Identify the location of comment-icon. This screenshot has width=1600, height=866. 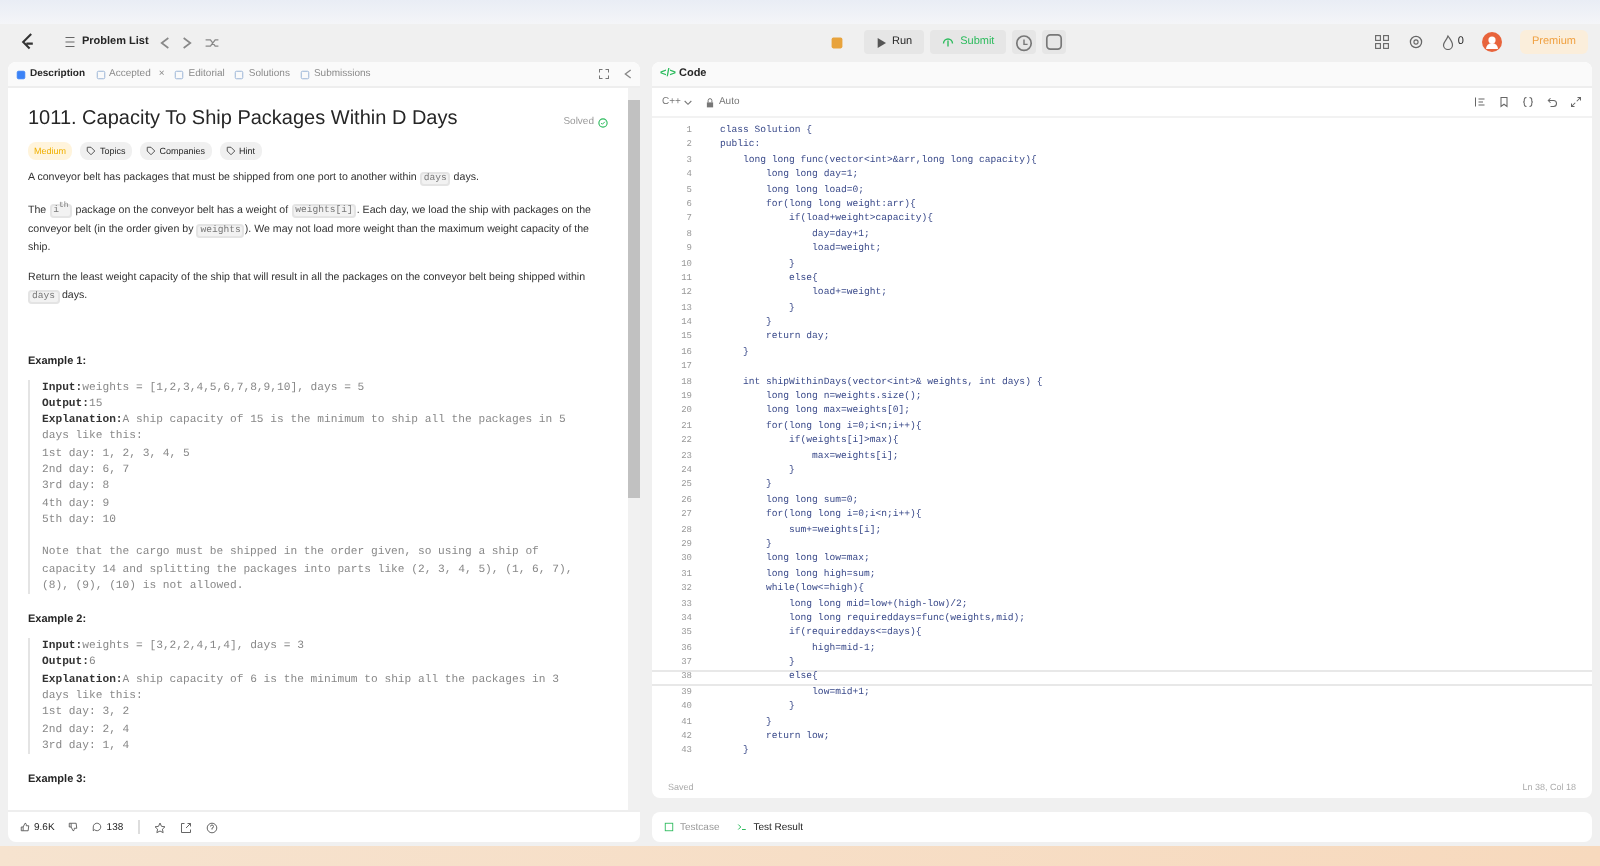
(97, 827).